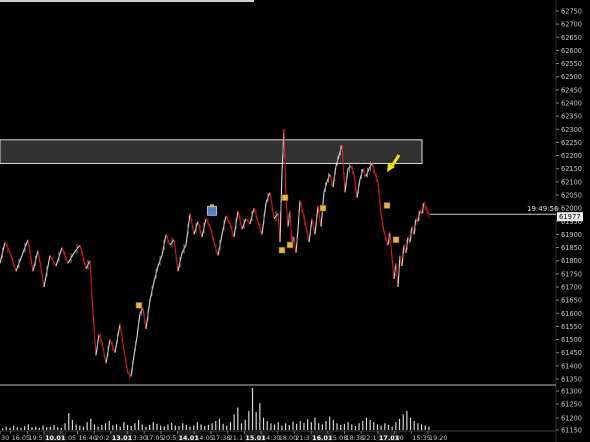 The width and height of the screenshot is (590, 442). What do you see at coordinates (571, 117) in the screenshot?
I see `price-tick-label: 62350` at bounding box center [571, 117].